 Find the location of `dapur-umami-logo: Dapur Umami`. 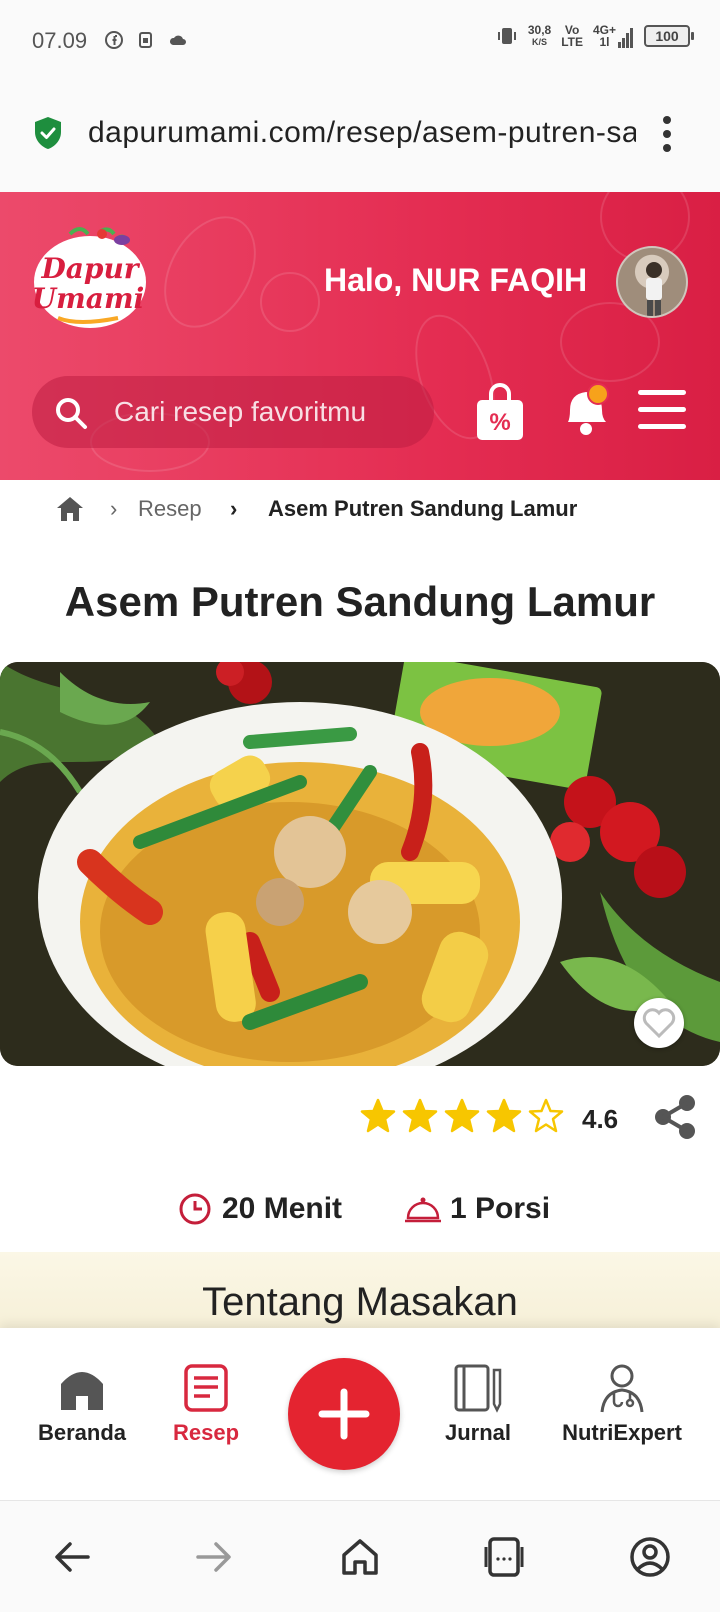

dapur-umami-logo: Dapur Umami is located at coordinates (90, 277).